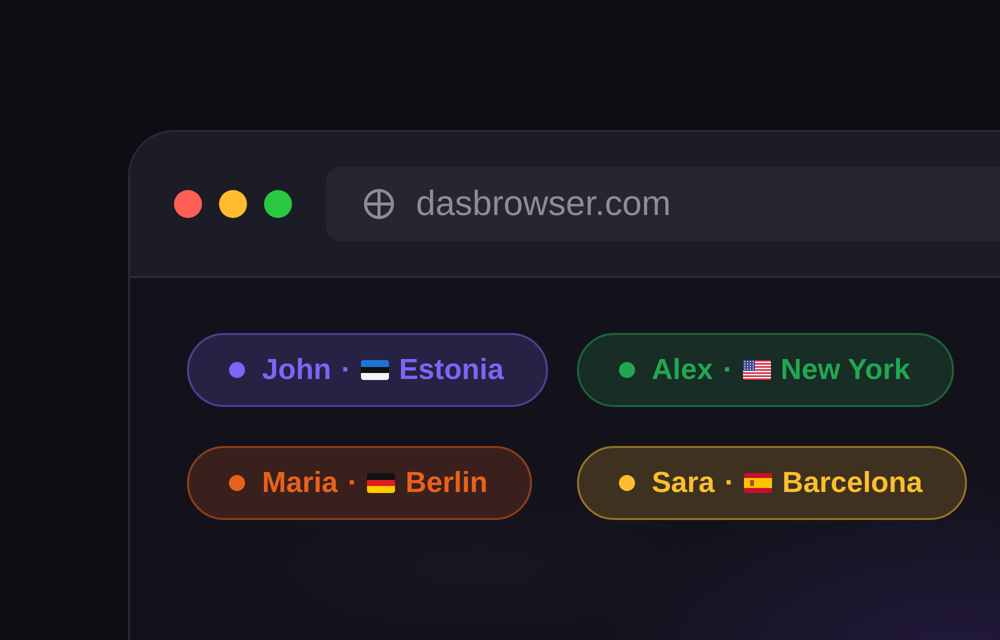 The width and height of the screenshot is (1000, 640). Describe the element at coordinates (188, 204) in the screenshot. I see `close-button` at that location.